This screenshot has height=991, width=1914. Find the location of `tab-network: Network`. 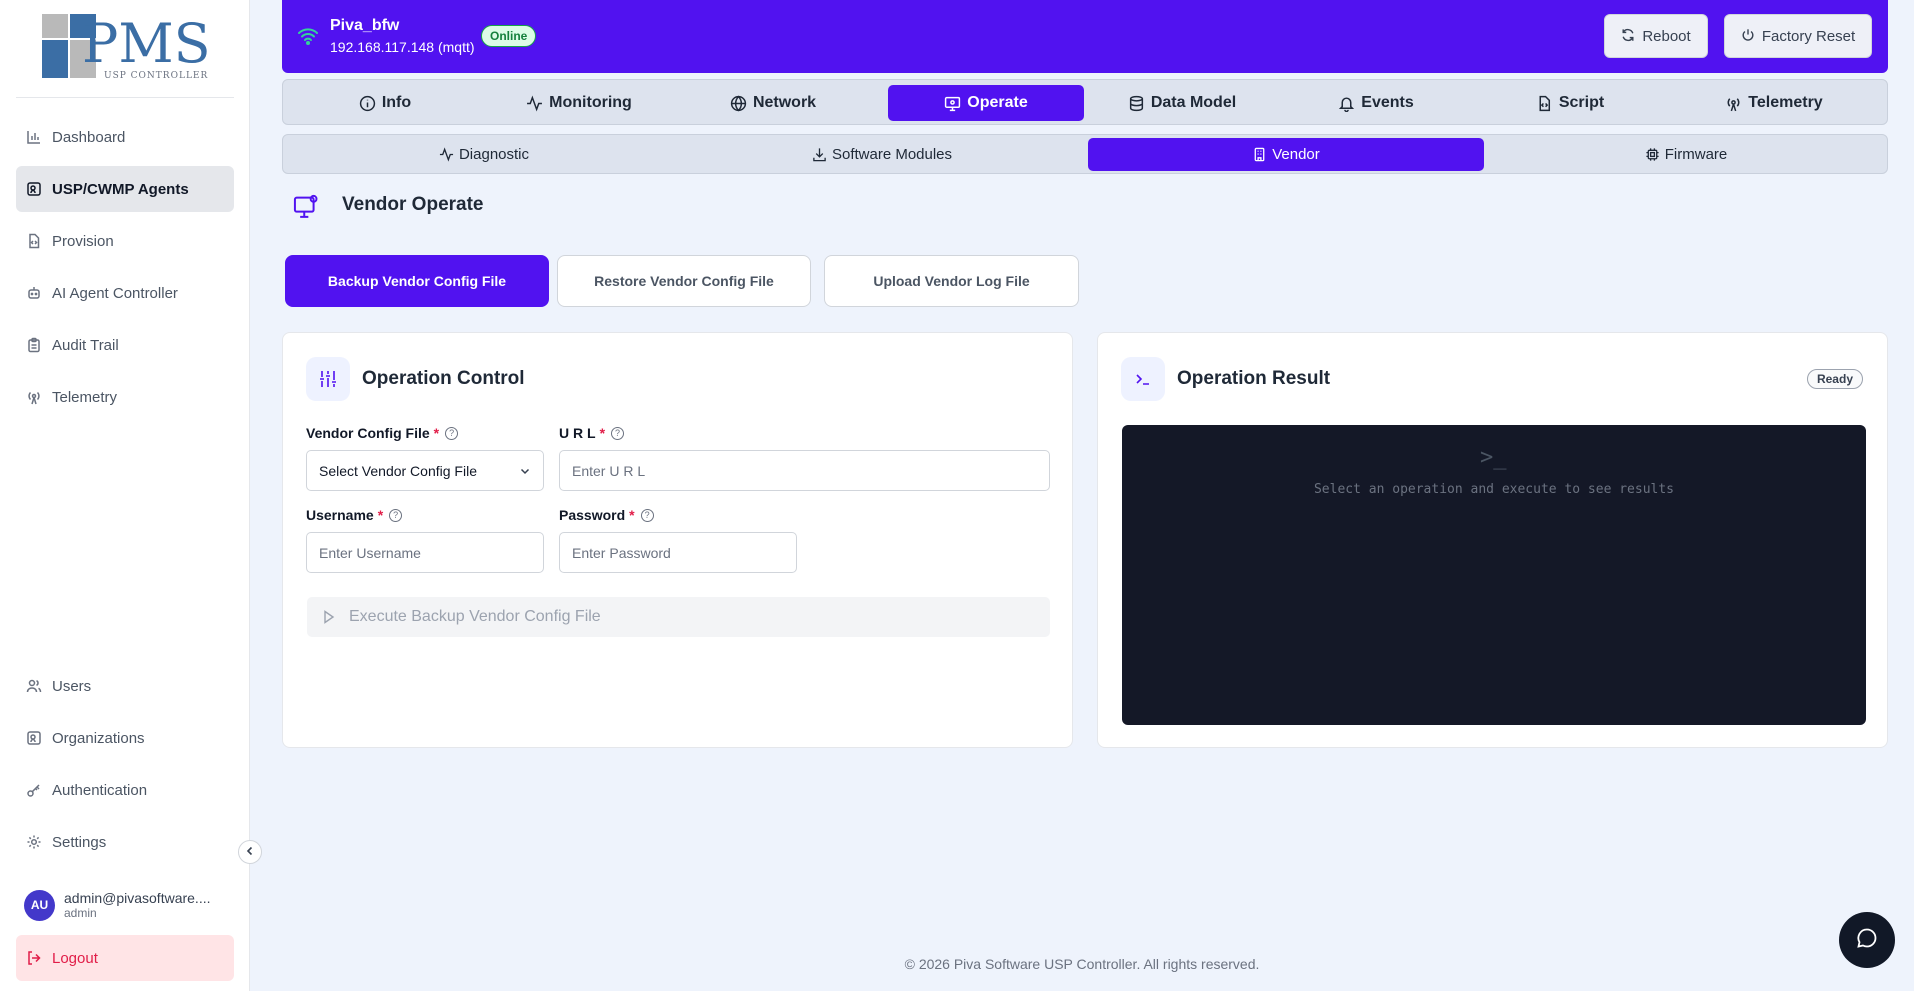

tab-network: Network is located at coordinates (773, 103).